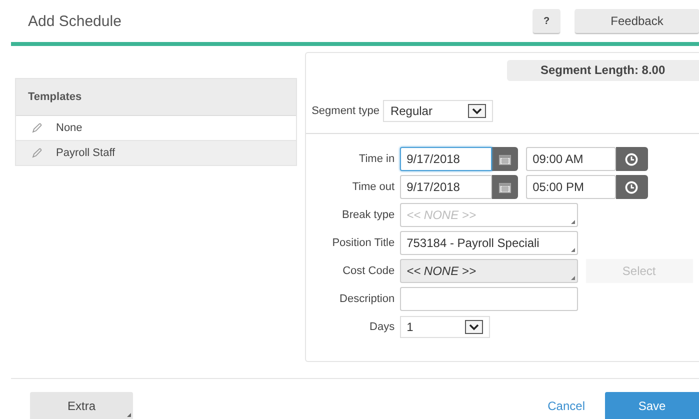 Image resolution: width=699 pixels, height=419 pixels. What do you see at coordinates (489, 299) in the screenshot?
I see `description-field` at bounding box center [489, 299].